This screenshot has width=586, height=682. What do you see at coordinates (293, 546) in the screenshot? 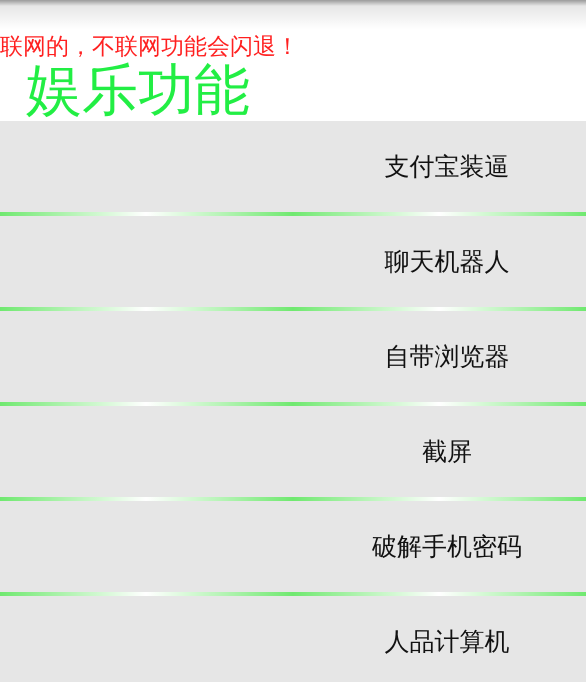
I see `menu-item: 破解手机密码` at bounding box center [293, 546].